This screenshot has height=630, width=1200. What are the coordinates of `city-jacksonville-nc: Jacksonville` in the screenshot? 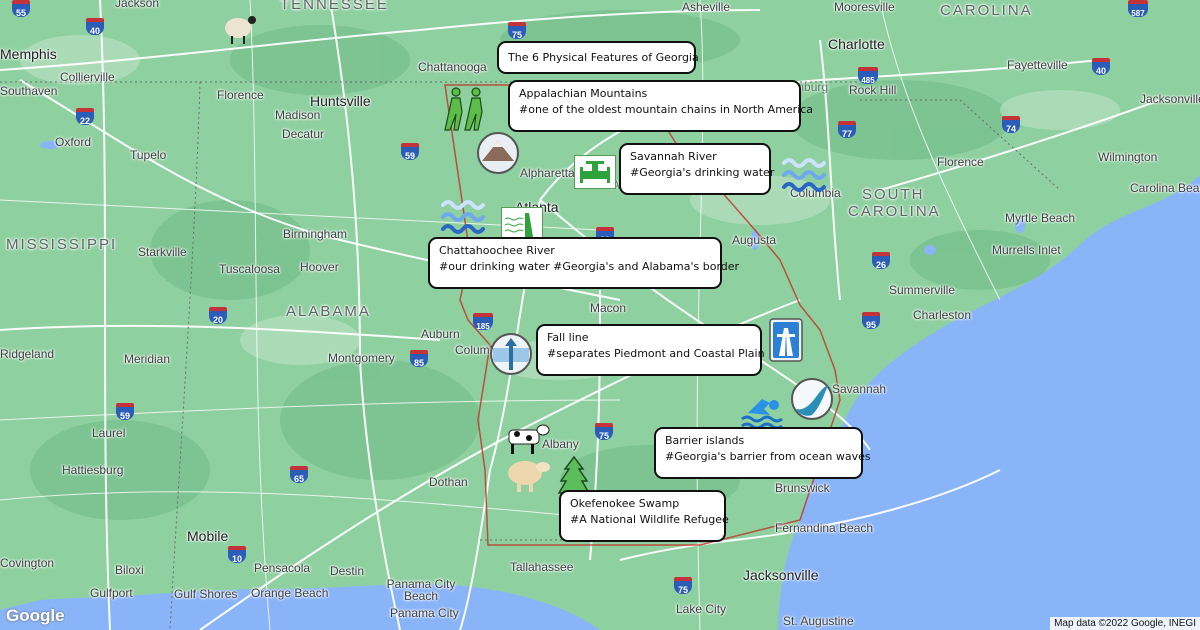 It's located at (1170, 99).